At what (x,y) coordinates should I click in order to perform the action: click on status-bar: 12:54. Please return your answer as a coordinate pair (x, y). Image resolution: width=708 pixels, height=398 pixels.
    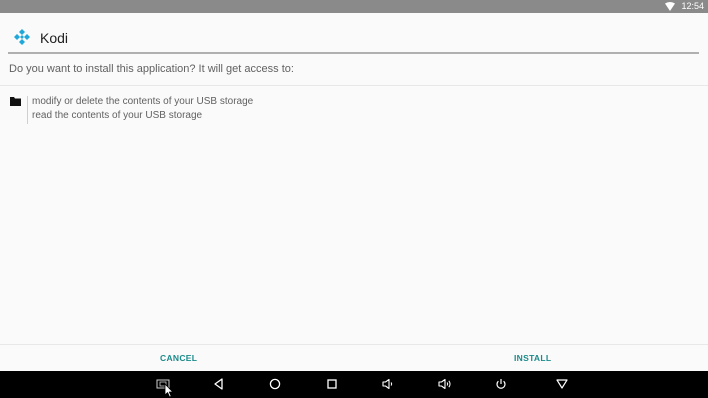
    Looking at the image, I should click on (354, 6).